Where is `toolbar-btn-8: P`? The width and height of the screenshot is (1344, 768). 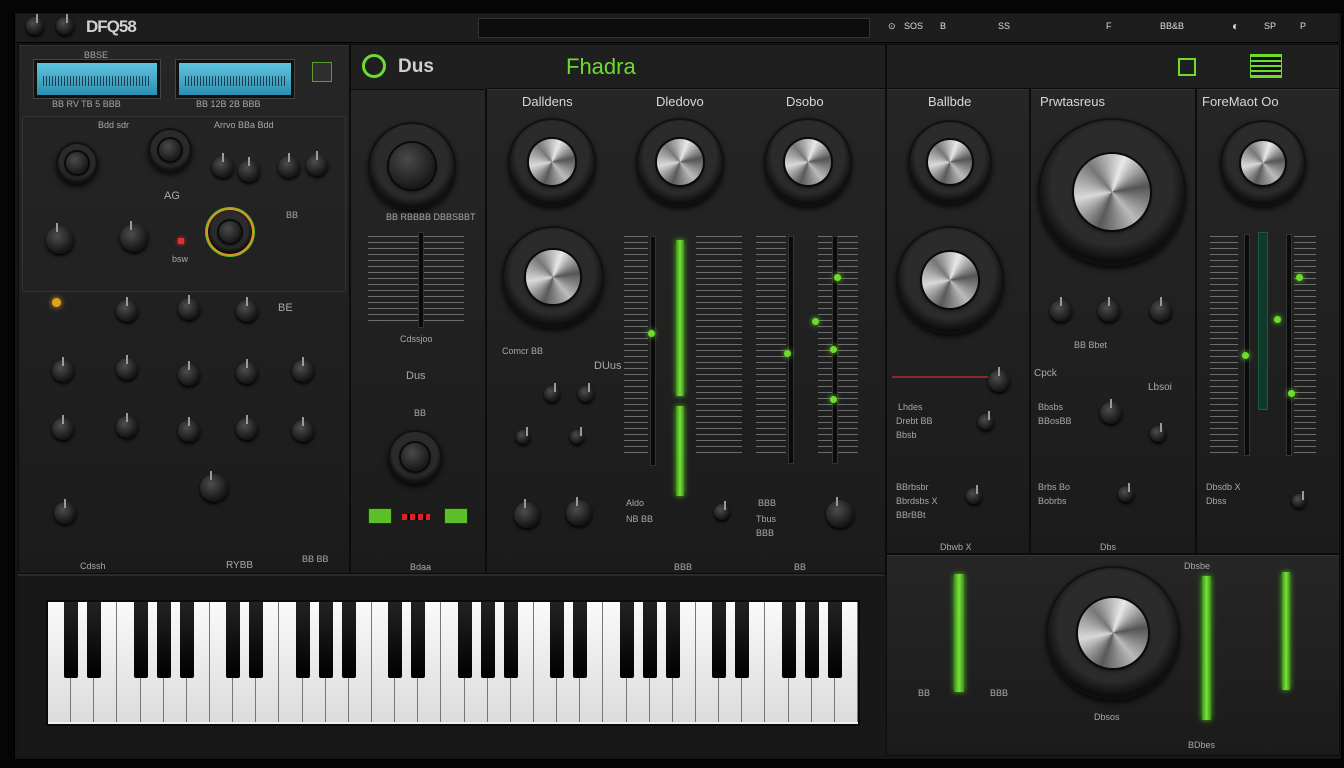 toolbar-btn-8: P is located at coordinates (1303, 26).